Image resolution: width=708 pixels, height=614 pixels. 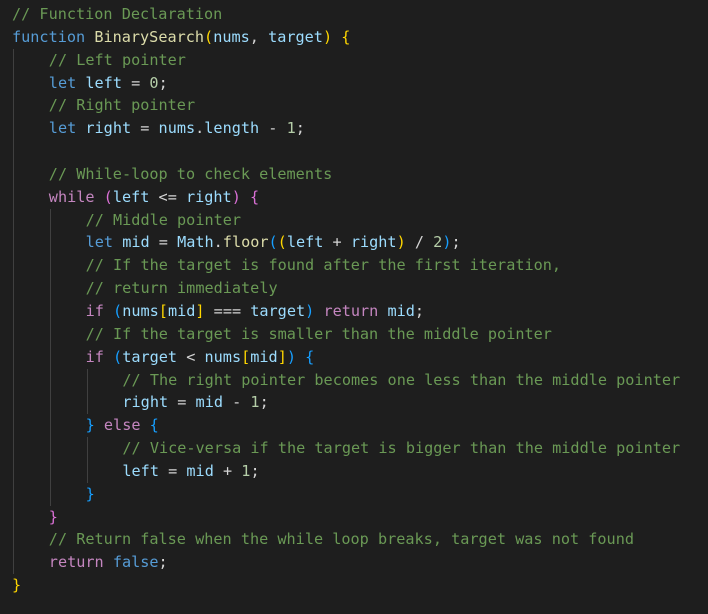 What do you see at coordinates (354, 129) in the screenshot?
I see `code-line: let right = nums.length - 1;` at bounding box center [354, 129].